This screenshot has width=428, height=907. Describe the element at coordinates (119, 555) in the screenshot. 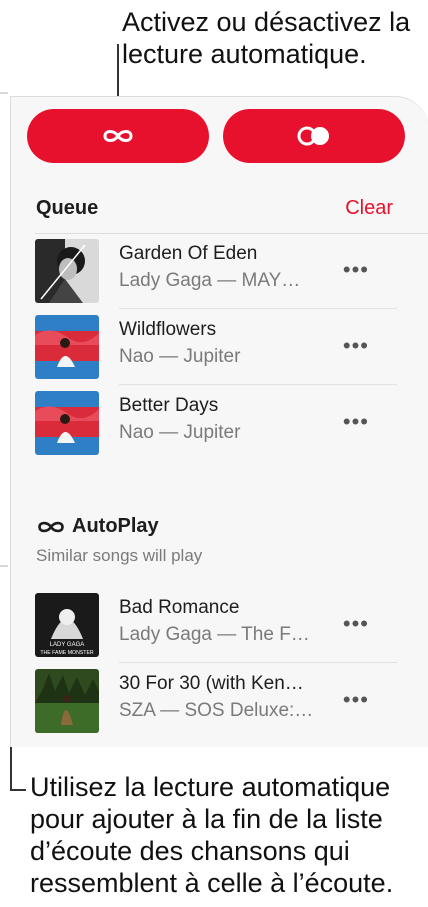

I see `autoplay-subtitle: Similar songs will play` at that location.